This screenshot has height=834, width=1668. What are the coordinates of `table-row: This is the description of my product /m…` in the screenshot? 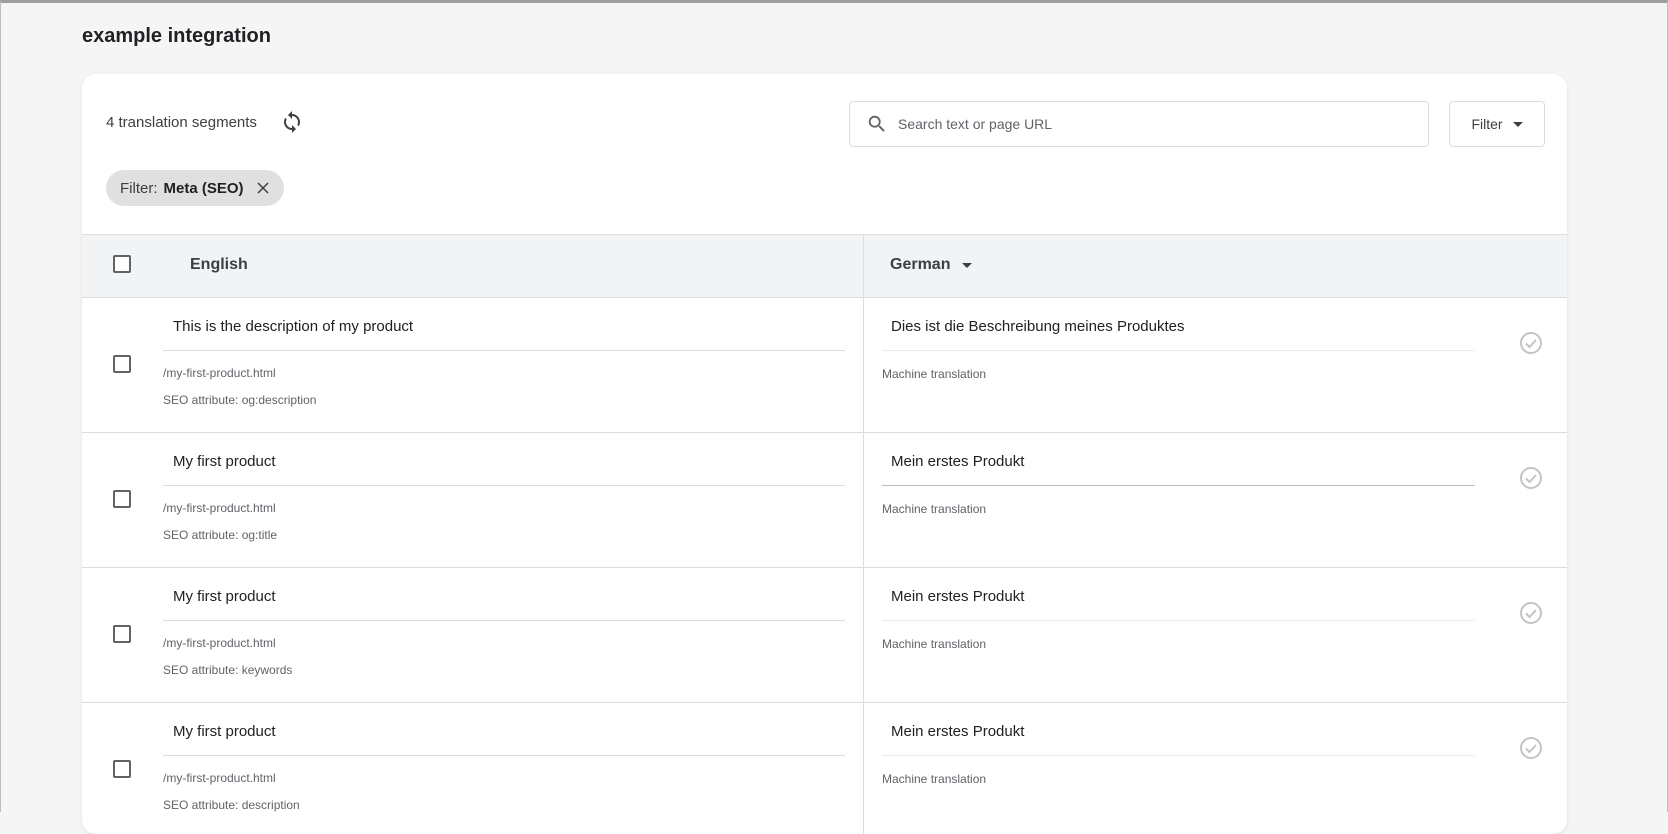 It's located at (824, 365).